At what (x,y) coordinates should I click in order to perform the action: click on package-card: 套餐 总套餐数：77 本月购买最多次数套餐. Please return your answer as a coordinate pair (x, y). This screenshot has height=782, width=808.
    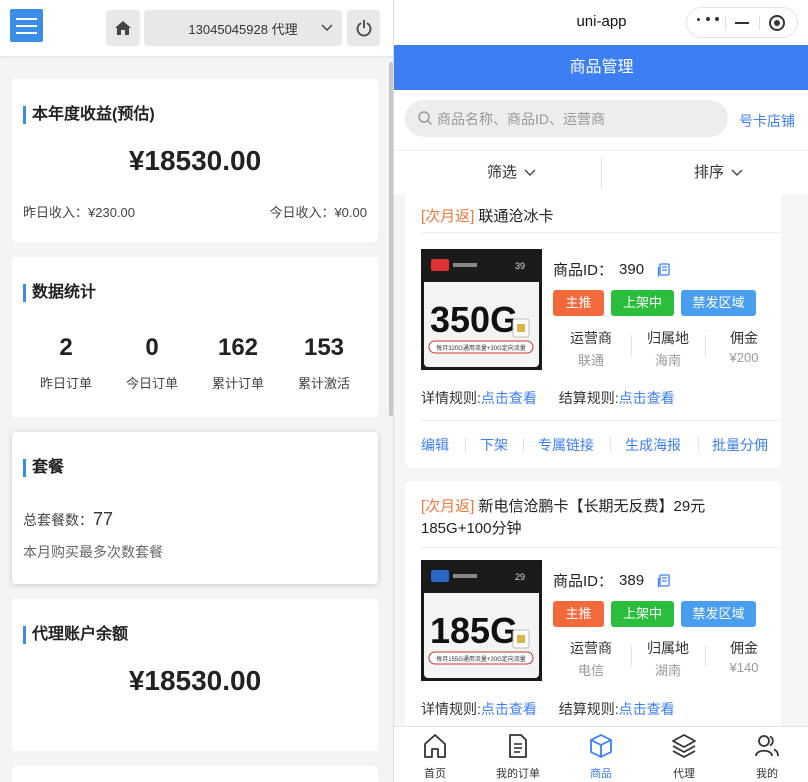
    Looking at the image, I should click on (195, 508).